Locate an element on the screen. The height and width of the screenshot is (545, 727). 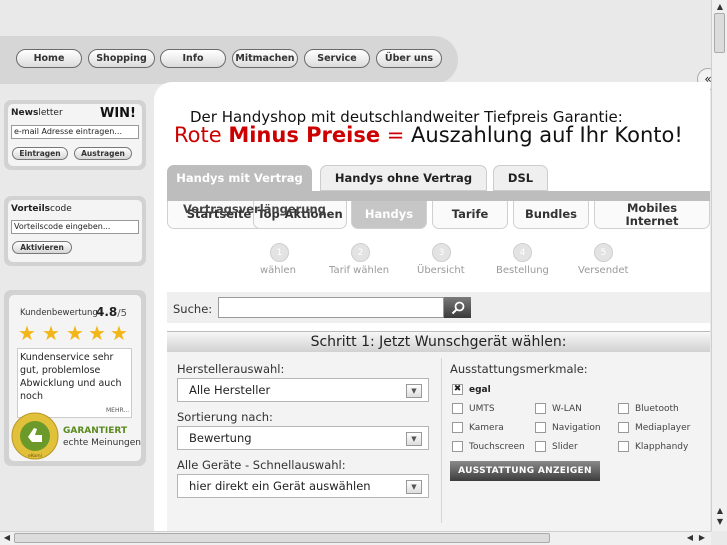
subtab-handys: Handys is located at coordinates (389, 215).